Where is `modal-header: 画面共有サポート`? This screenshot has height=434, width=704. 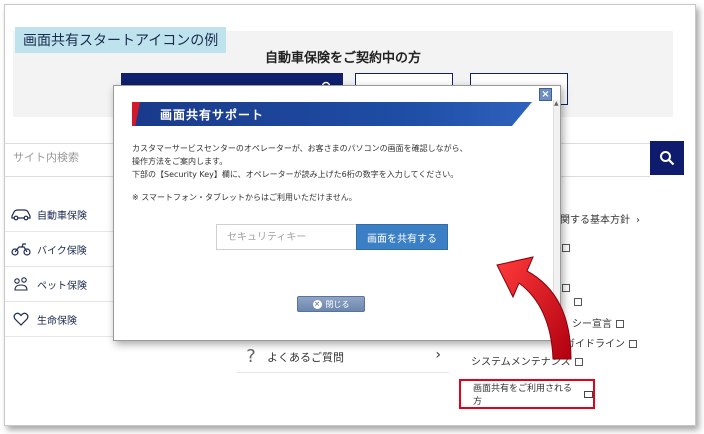 modal-header: 画面共有サポート is located at coordinates (332, 114).